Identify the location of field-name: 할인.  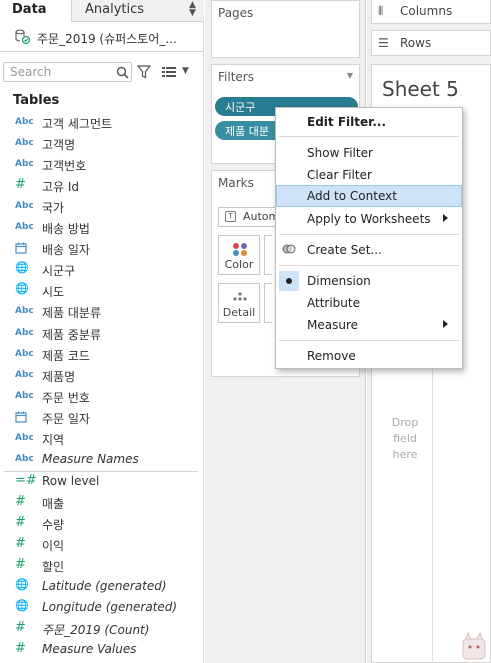
(53, 567).